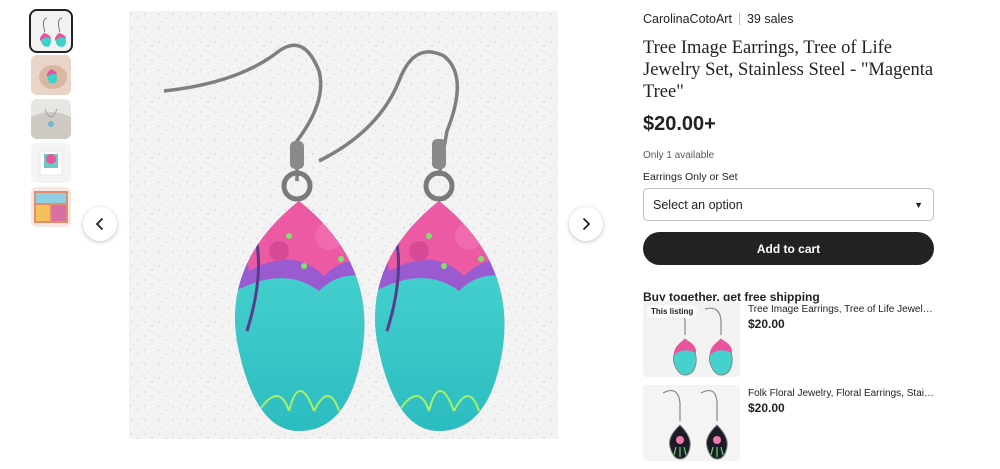  I want to click on chevron-left-icon, so click(99, 224).